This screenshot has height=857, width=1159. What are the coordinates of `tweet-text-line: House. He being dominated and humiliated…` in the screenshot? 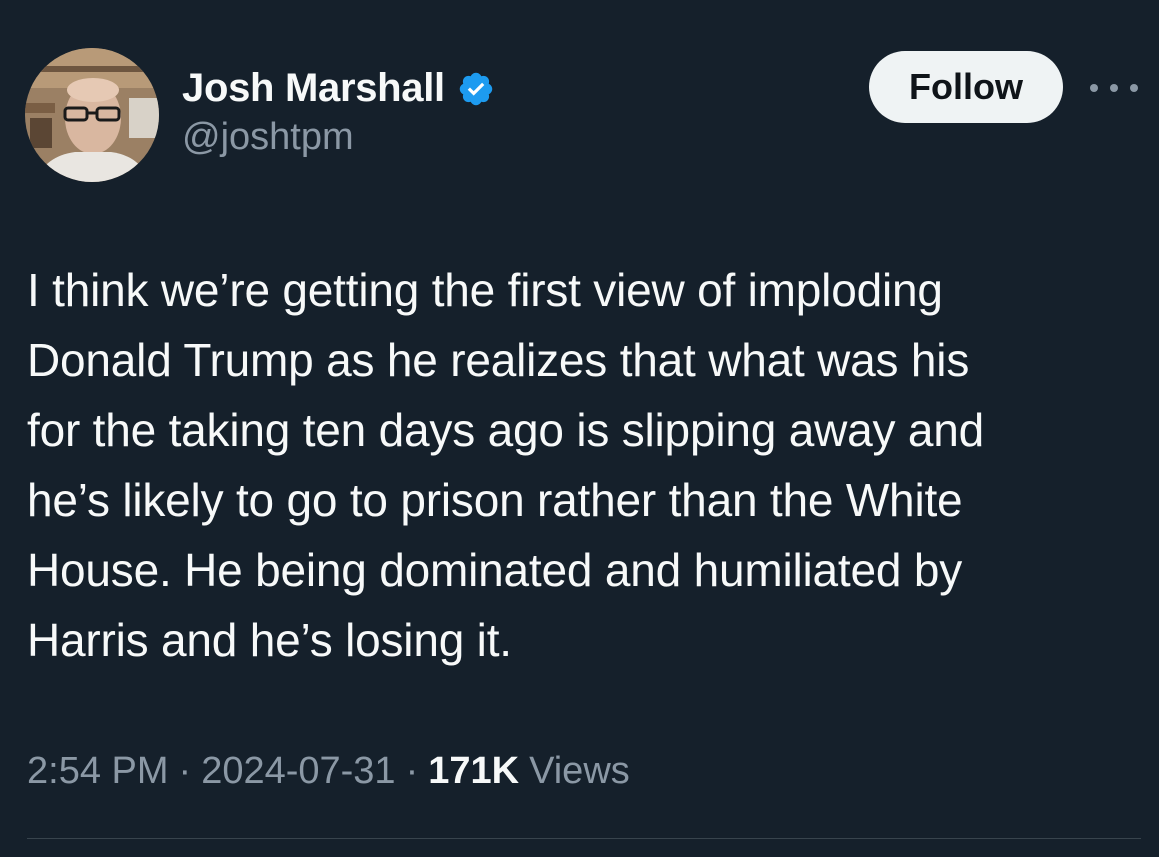 It's located at (495, 570).